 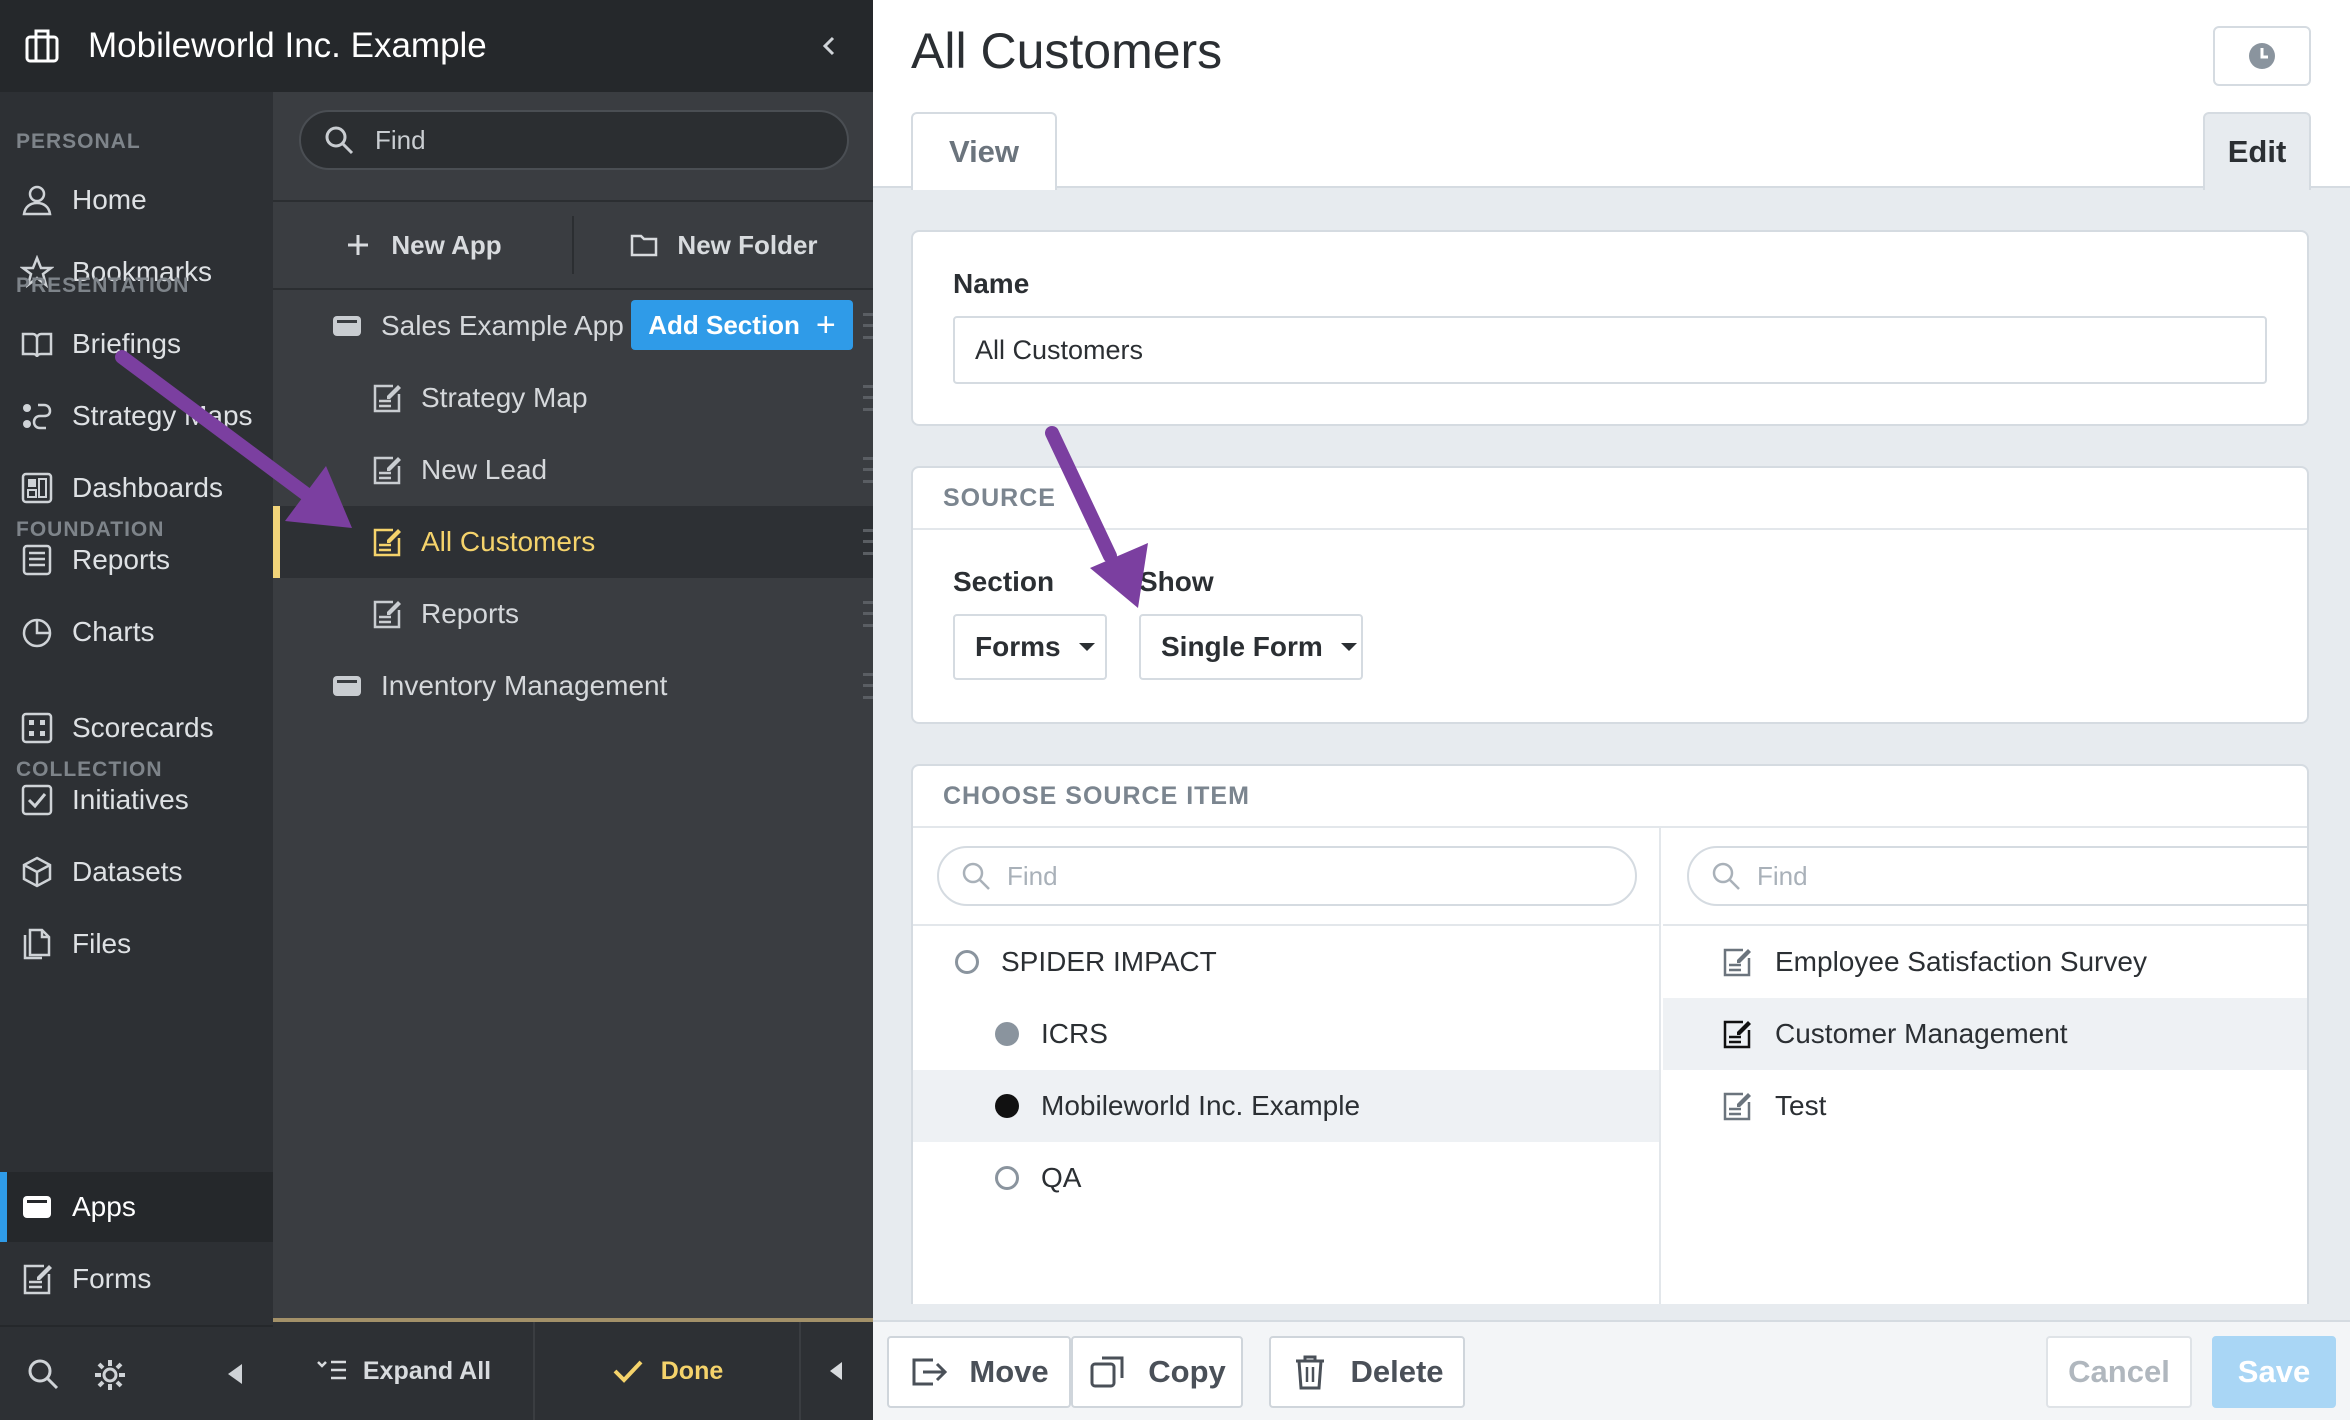 I want to click on tree-row-form-selected: All Customers, so click(x=573, y=542).